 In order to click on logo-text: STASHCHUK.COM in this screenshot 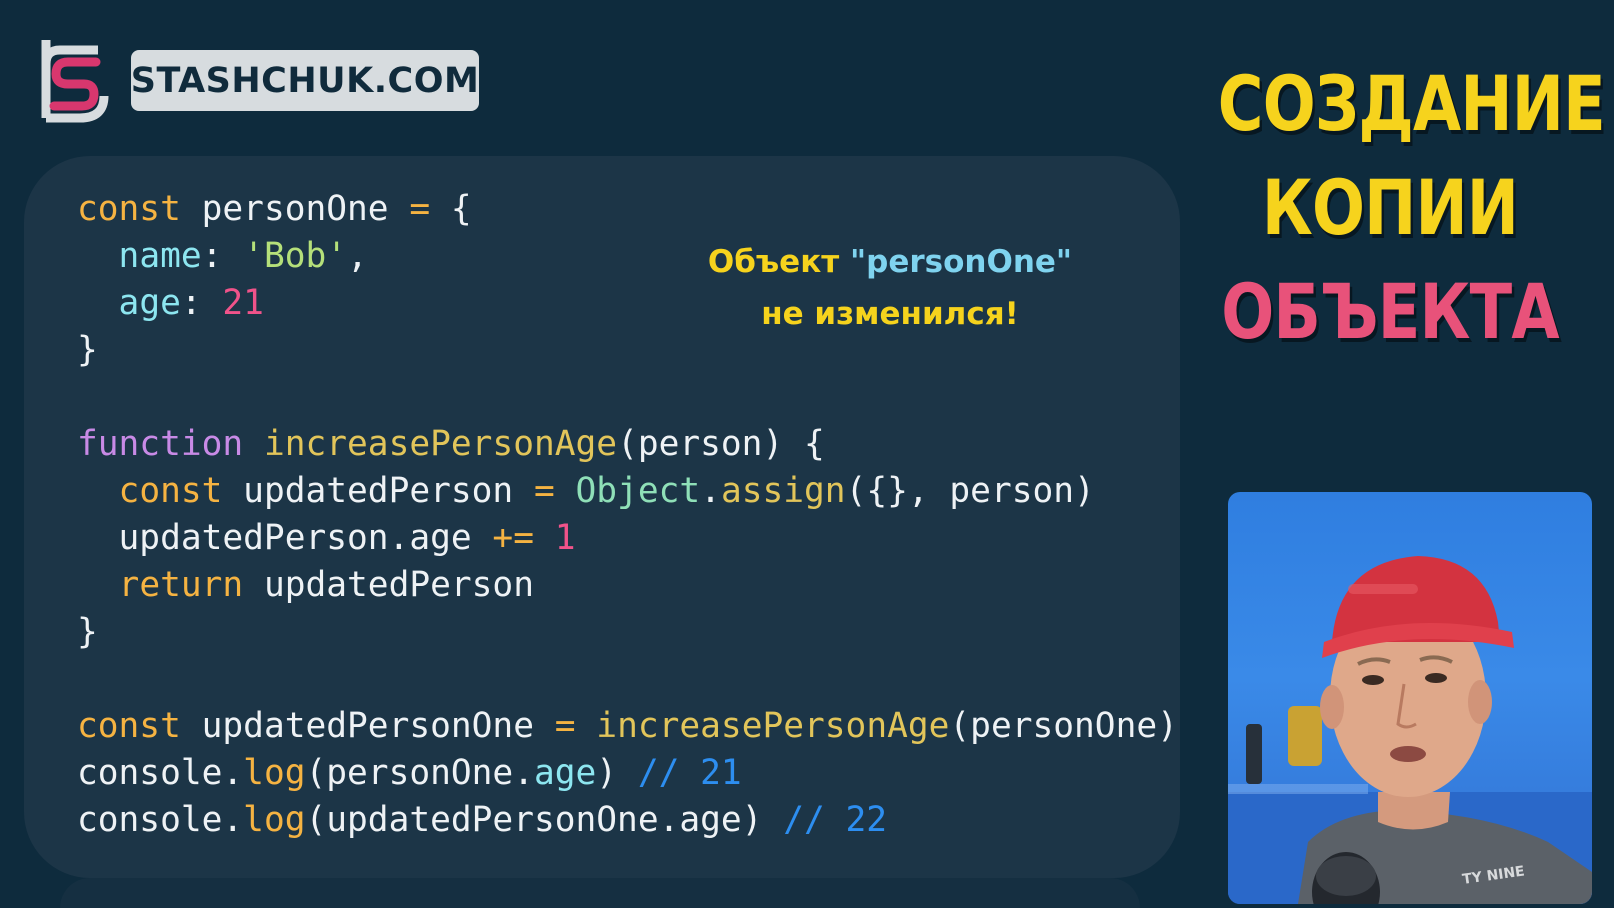, I will do `click(305, 80)`.